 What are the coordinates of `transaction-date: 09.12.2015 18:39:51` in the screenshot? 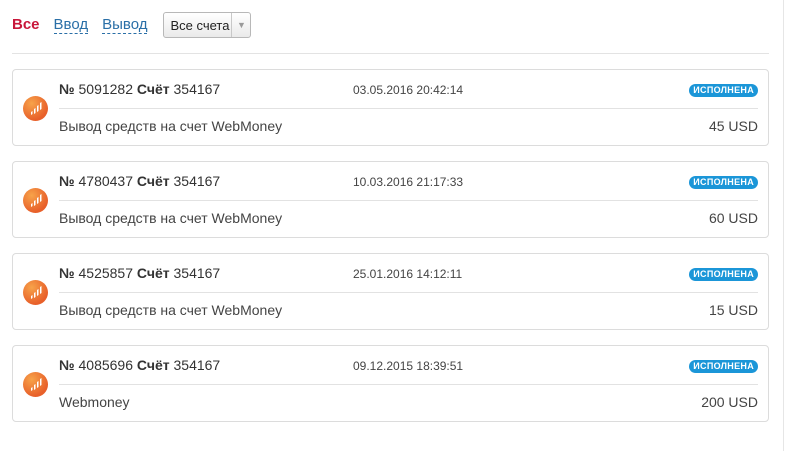 It's located at (408, 366).